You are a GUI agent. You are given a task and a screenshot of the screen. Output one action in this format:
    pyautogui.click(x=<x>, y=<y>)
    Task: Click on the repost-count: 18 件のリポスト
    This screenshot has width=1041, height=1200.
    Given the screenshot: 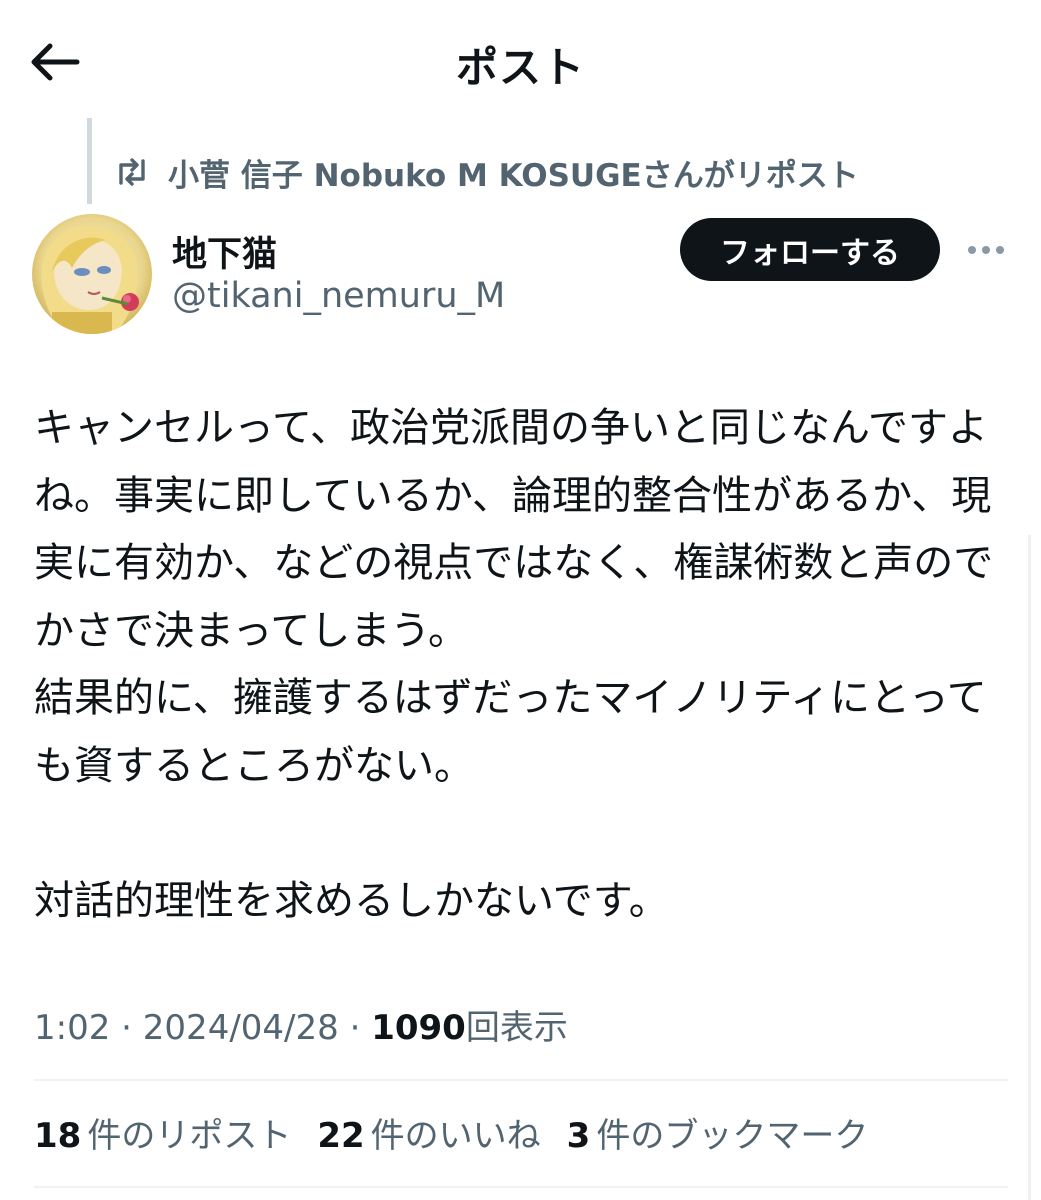 What is the action you would take?
    pyautogui.click(x=162, y=1132)
    